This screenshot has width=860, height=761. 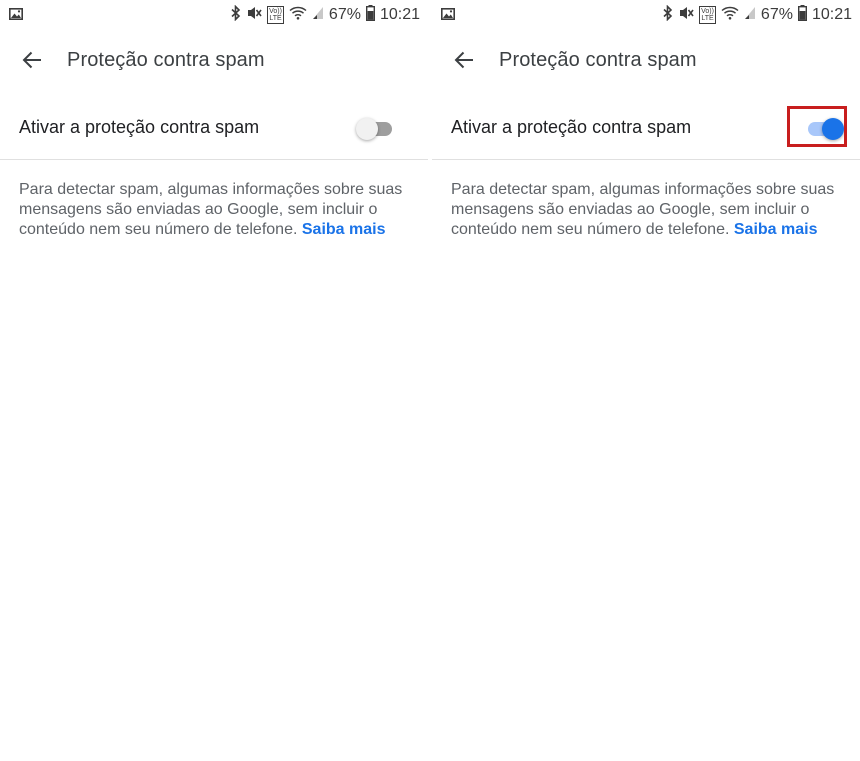 I want to click on spam-protection-toggle, so click(x=376, y=129).